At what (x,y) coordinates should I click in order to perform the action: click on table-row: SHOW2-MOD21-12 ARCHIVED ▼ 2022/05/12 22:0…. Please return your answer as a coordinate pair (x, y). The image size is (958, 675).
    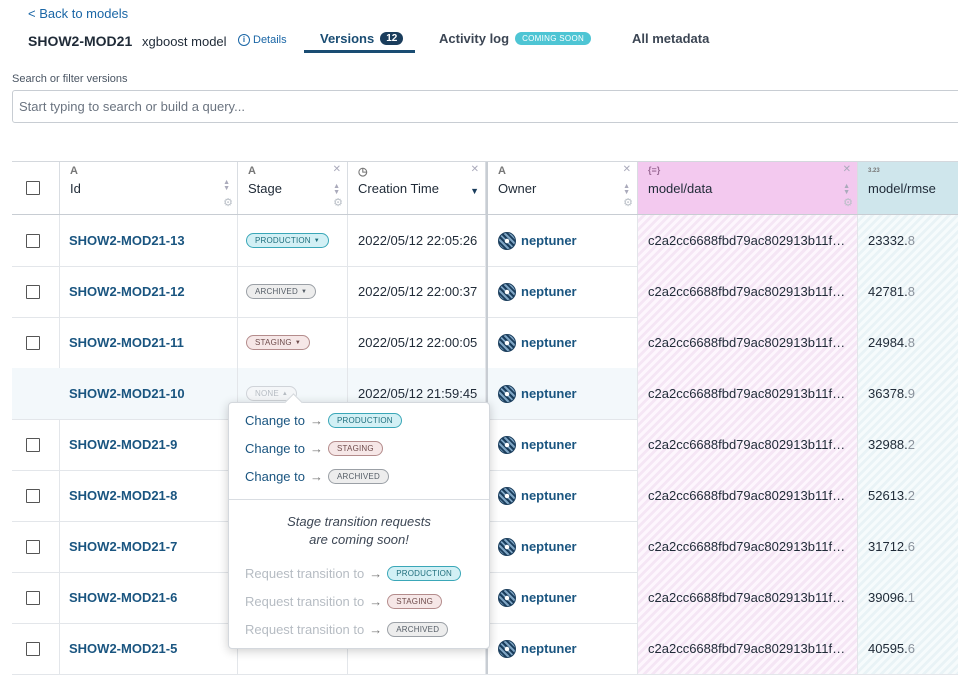
    Looking at the image, I should click on (485, 292).